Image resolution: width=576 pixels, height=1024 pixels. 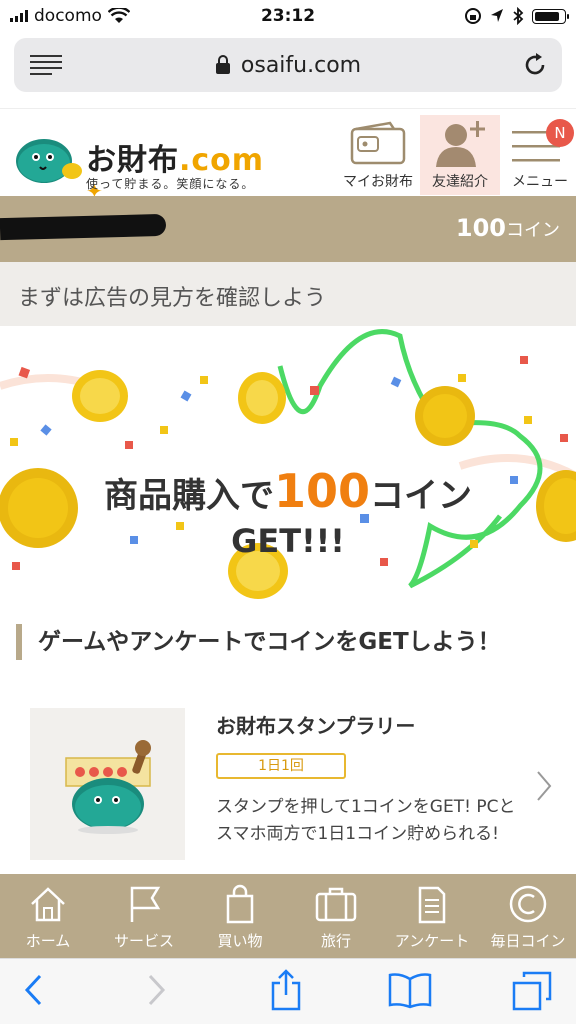 What do you see at coordinates (432, 941) in the screenshot?
I see `bottom-nav-label: アンケート` at bounding box center [432, 941].